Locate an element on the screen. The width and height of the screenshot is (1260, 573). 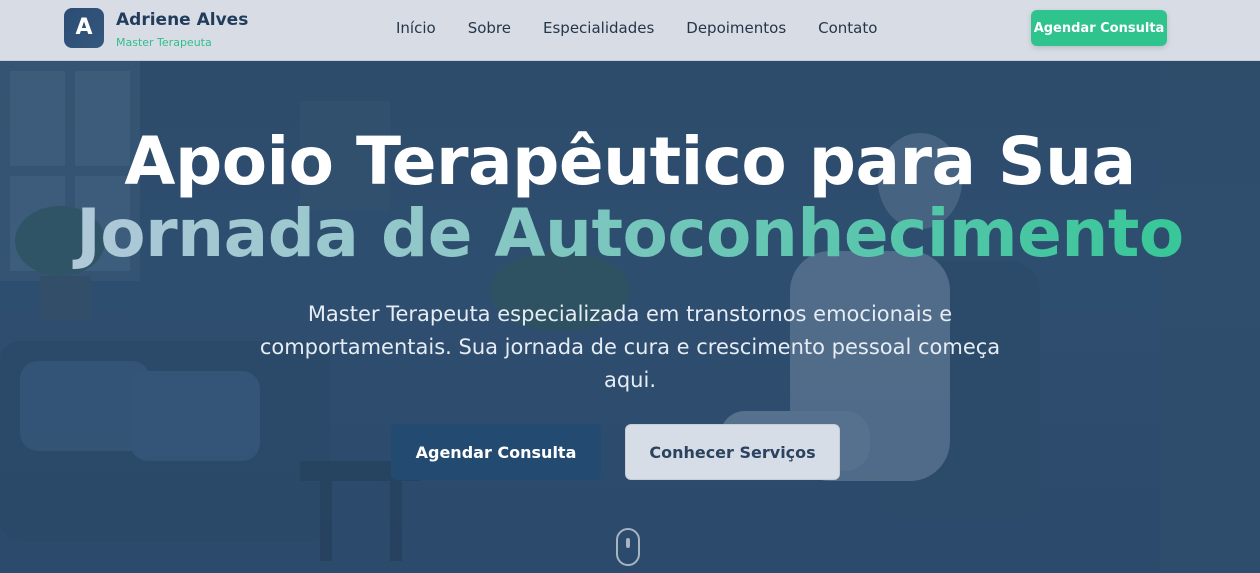
brand-name: Adriene Alves is located at coordinates (182, 20).